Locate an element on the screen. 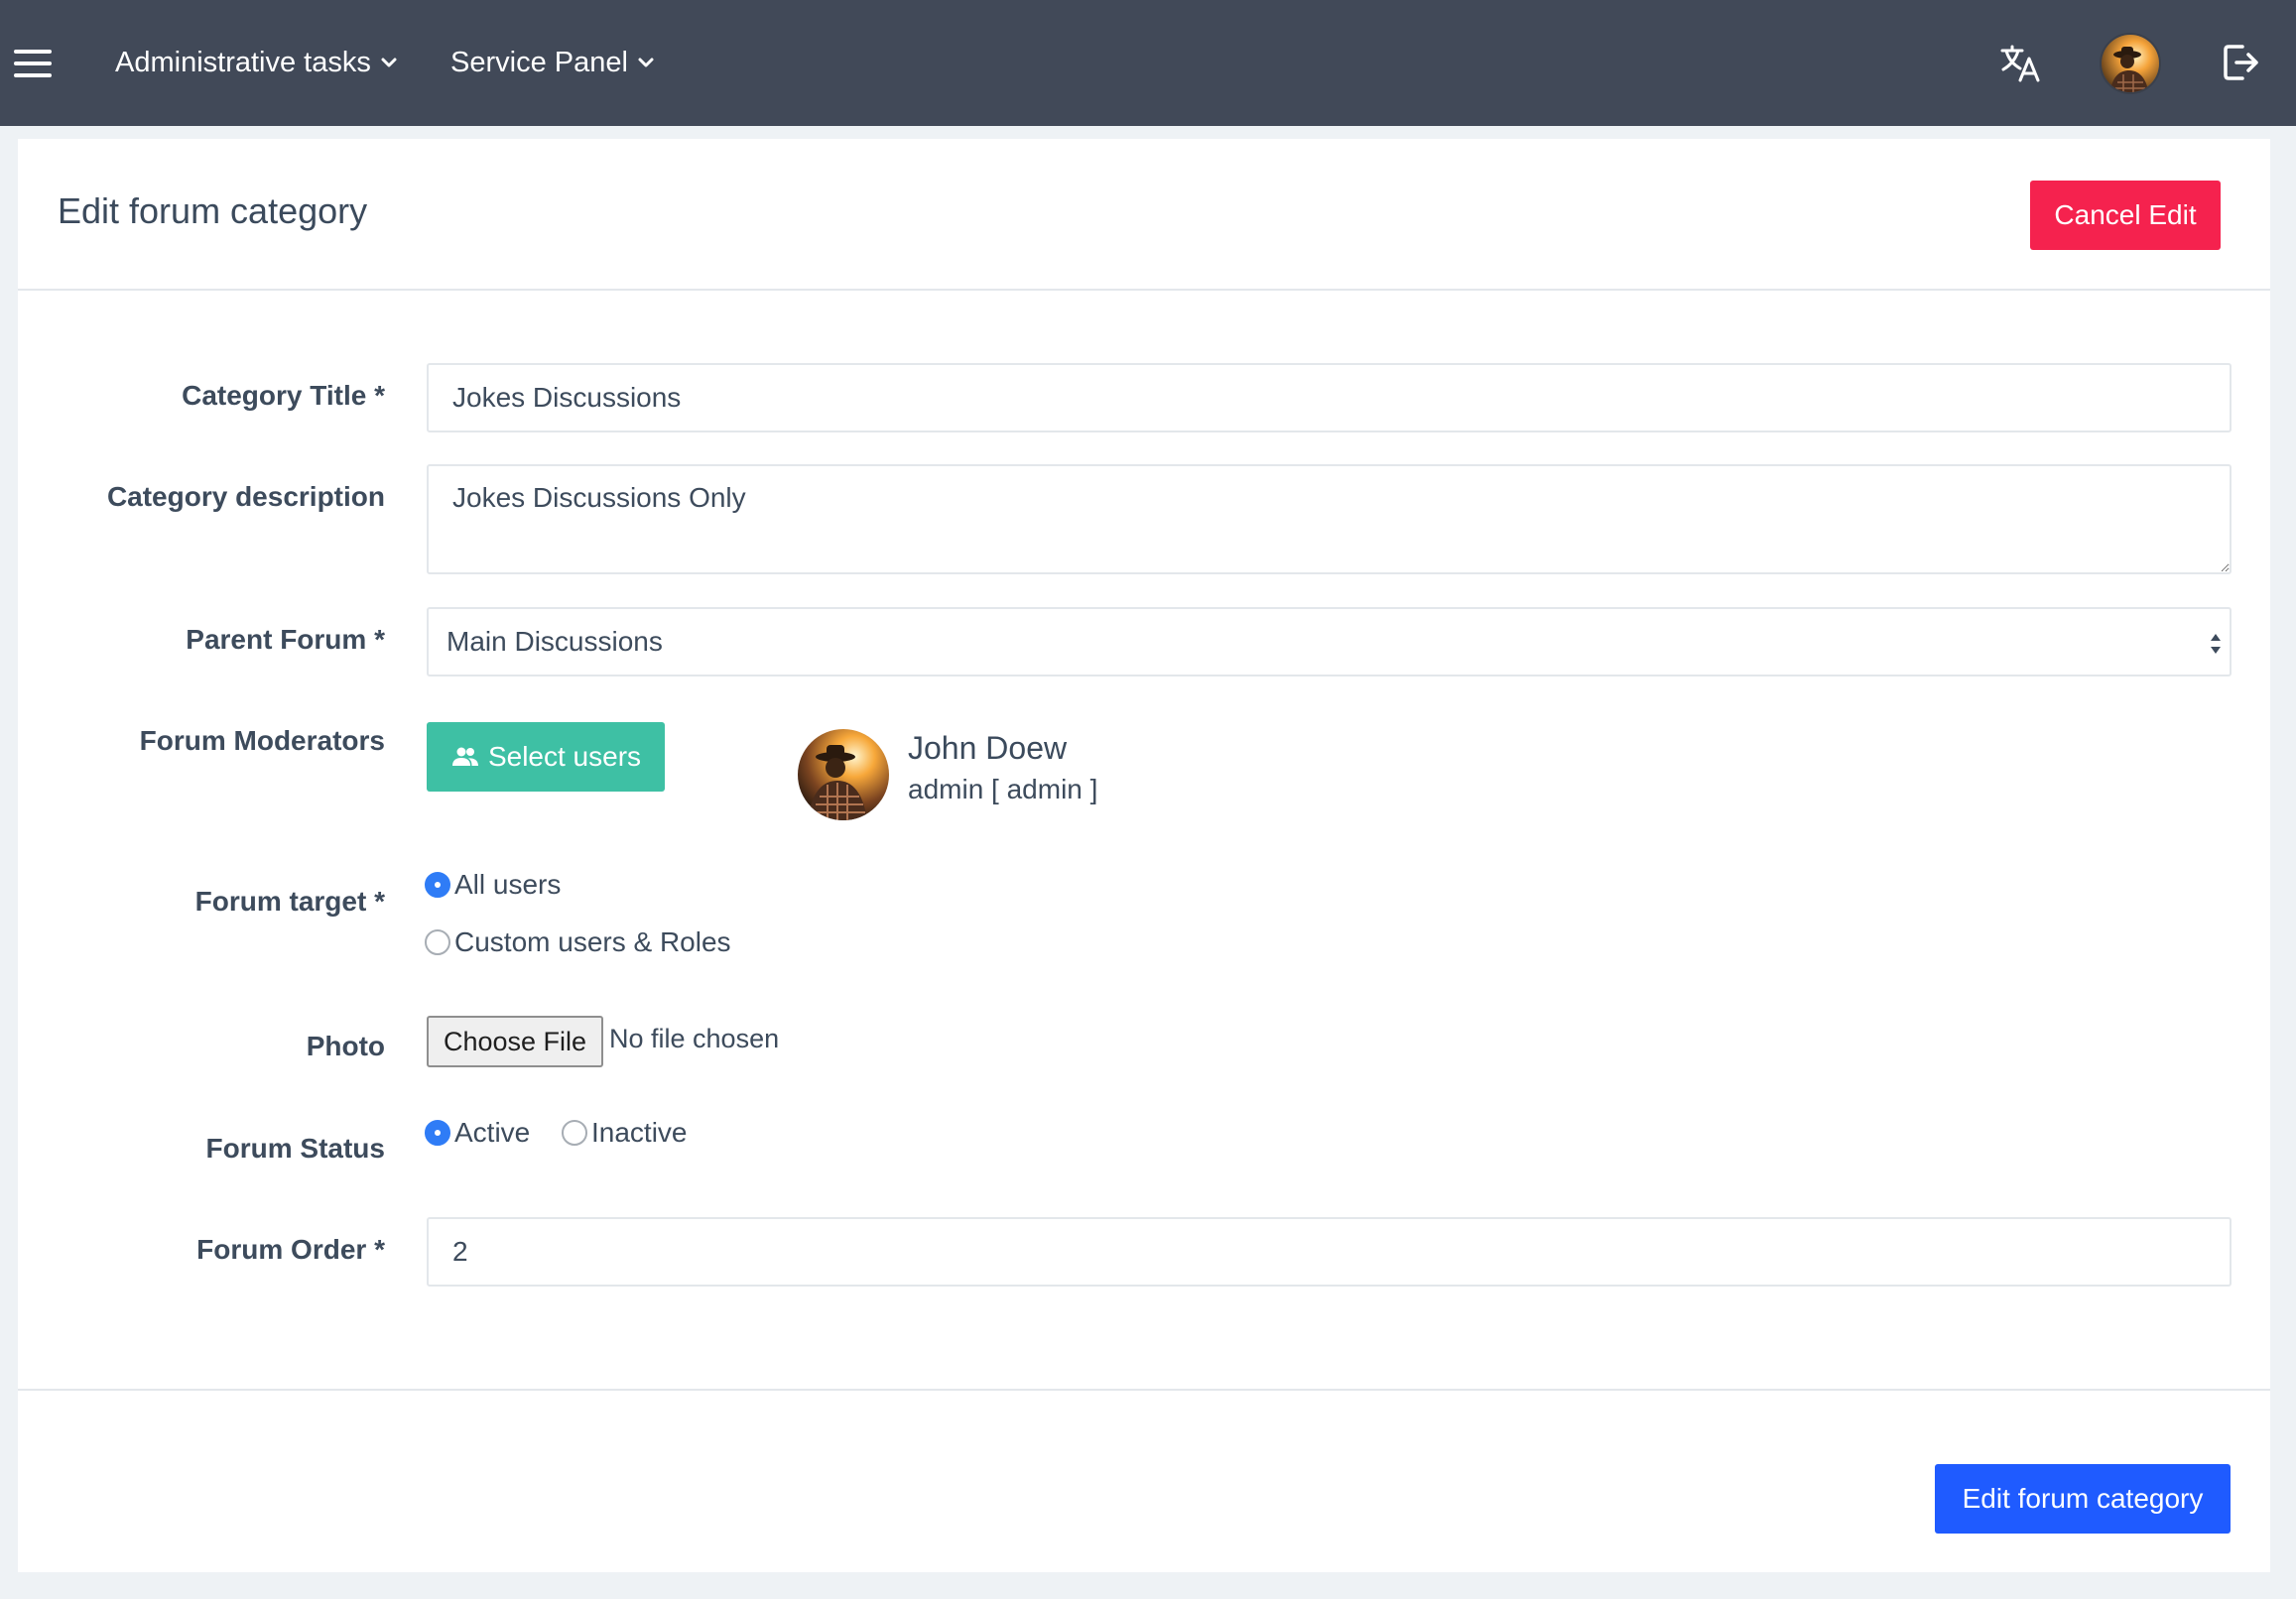 Image resolution: width=2296 pixels, height=1599 pixels. moderator-role: admin [ admin ] is located at coordinates (1003, 789).